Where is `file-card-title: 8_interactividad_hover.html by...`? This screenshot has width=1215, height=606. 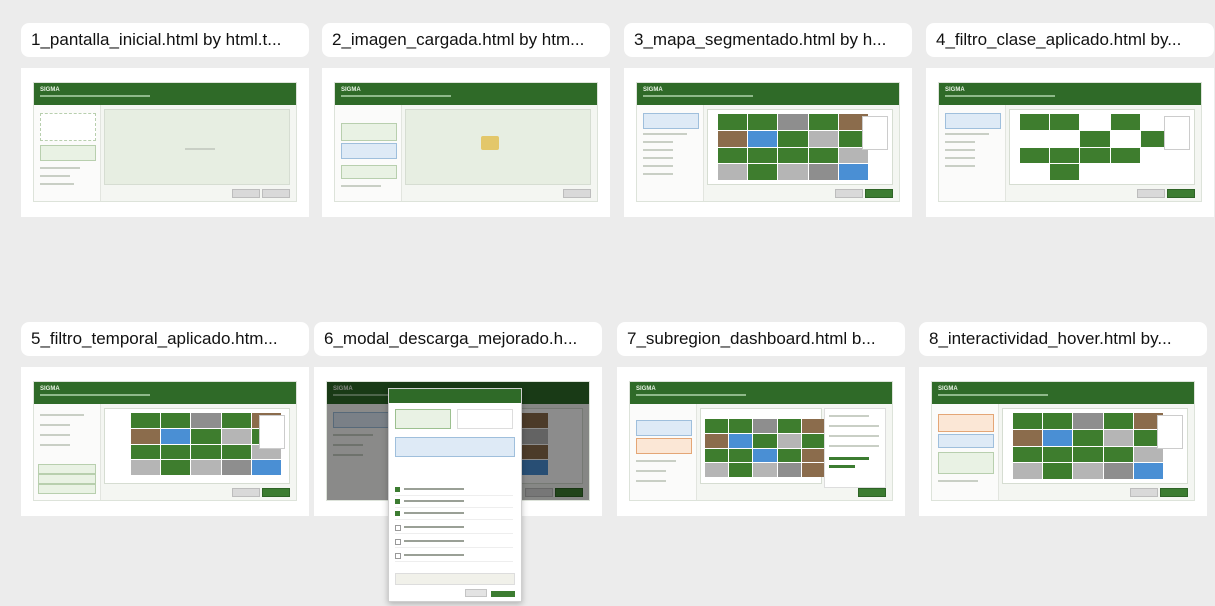 file-card-title: 8_interactividad_hover.html by... is located at coordinates (1063, 339).